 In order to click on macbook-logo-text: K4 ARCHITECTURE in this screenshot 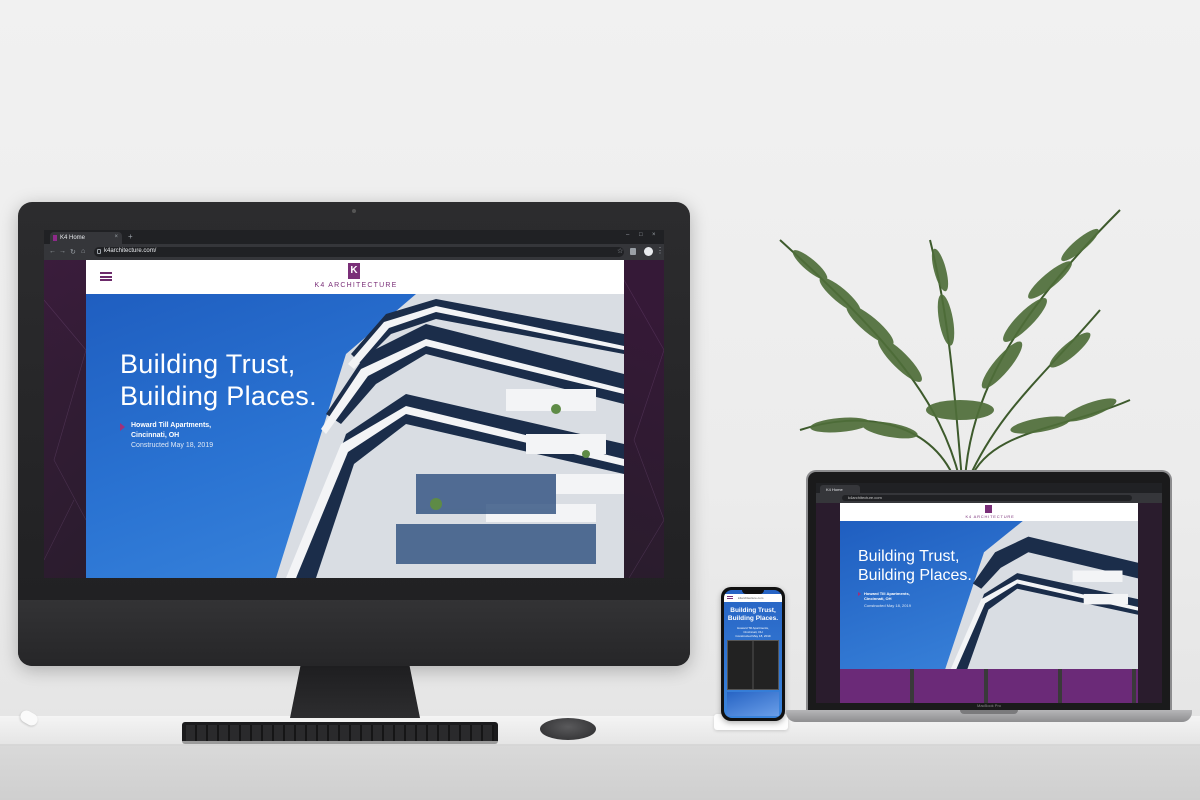, I will do `click(990, 516)`.